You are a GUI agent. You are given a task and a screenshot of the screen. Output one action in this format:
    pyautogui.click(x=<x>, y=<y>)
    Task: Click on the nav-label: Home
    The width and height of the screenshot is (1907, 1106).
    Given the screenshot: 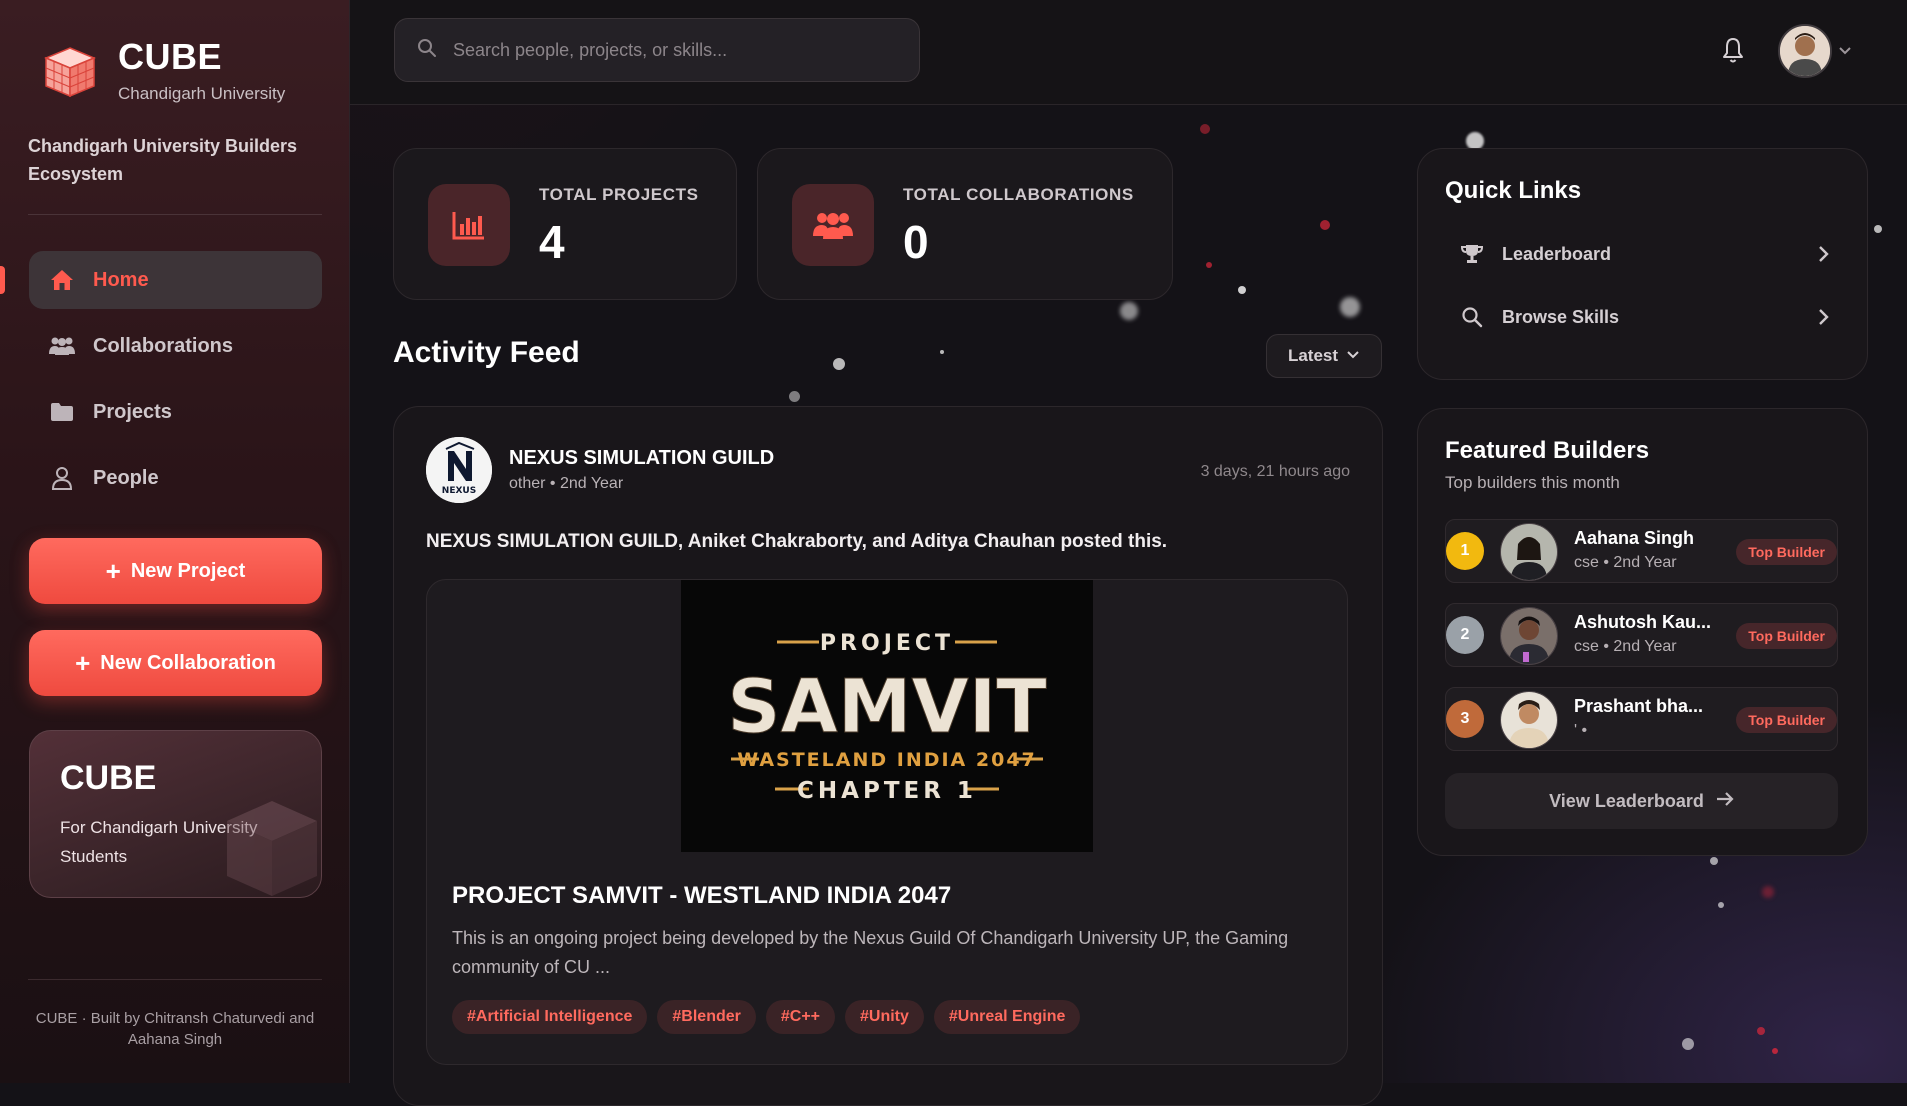 What is the action you would take?
    pyautogui.click(x=121, y=279)
    